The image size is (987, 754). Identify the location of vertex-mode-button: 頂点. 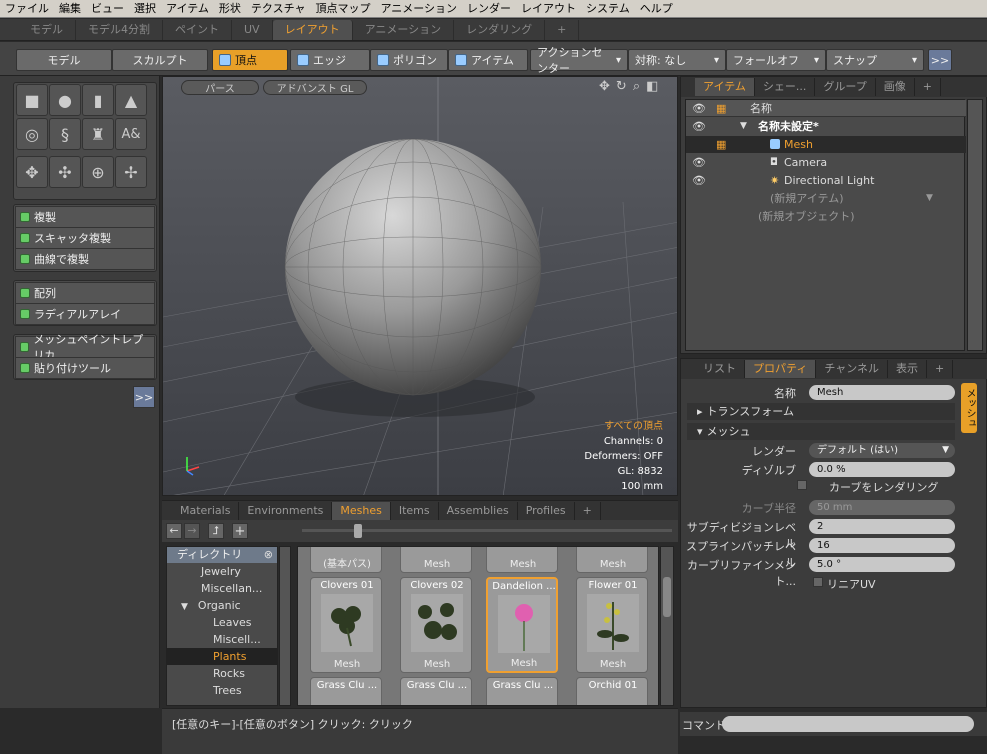
(250, 60).